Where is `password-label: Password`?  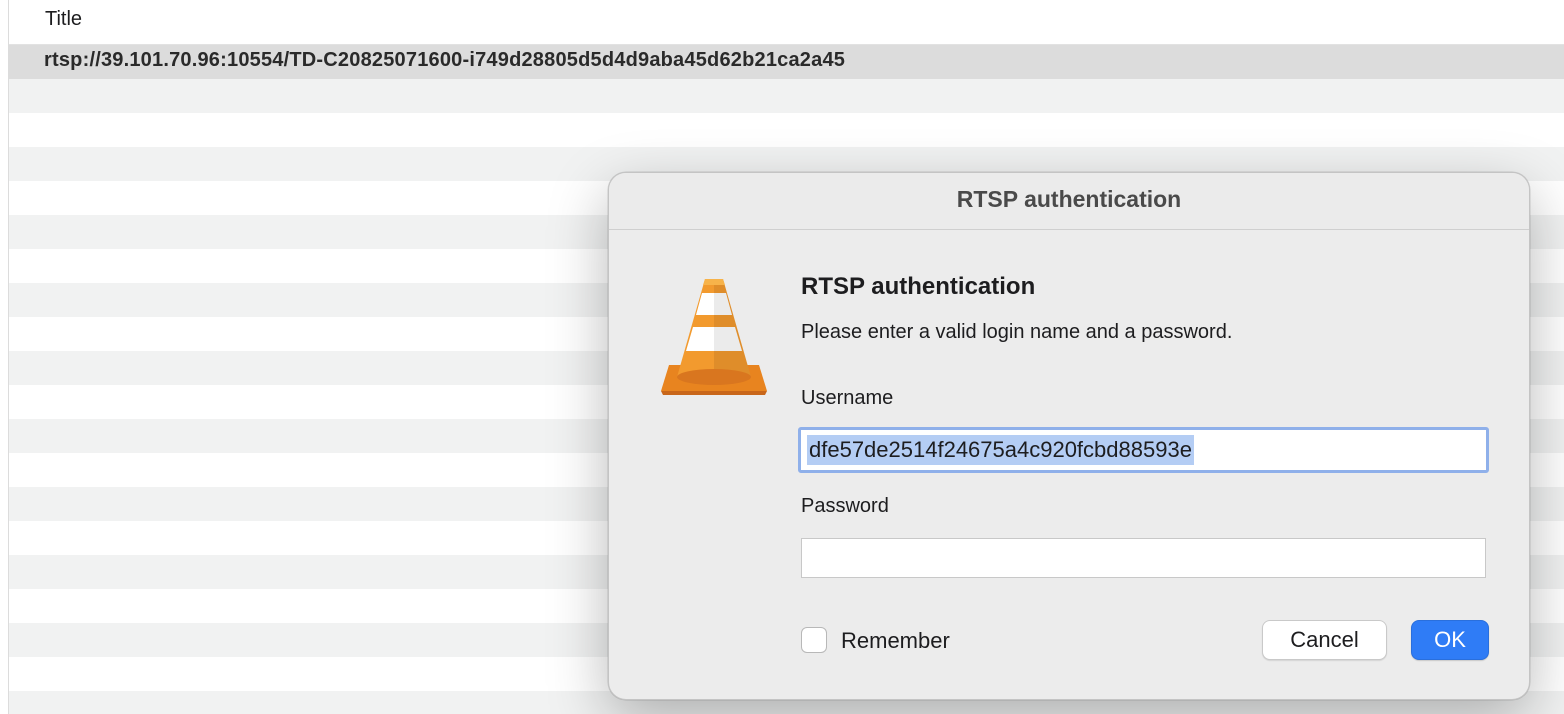 password-label: Password is located at coordinates (845, 506).